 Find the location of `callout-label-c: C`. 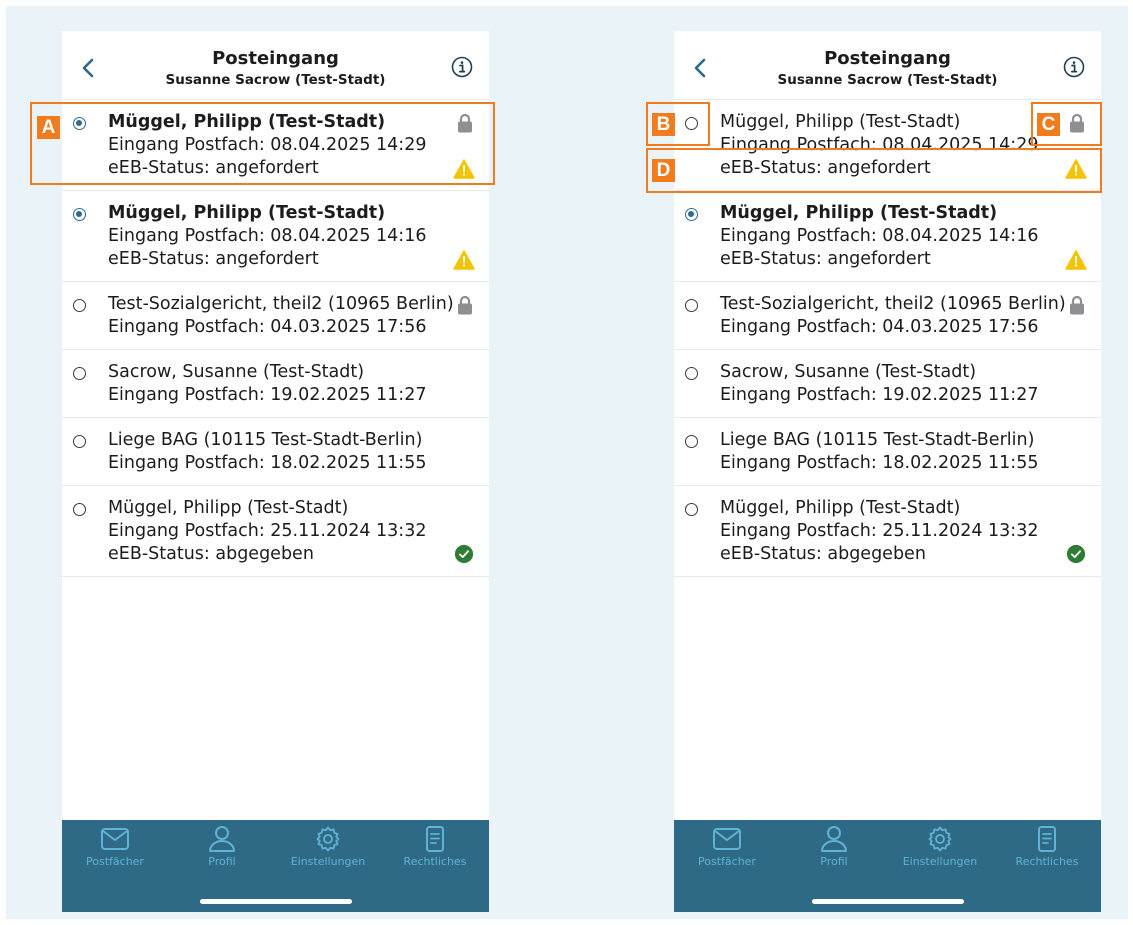

callout-label-c: C is located at coordinates (1048, 124).